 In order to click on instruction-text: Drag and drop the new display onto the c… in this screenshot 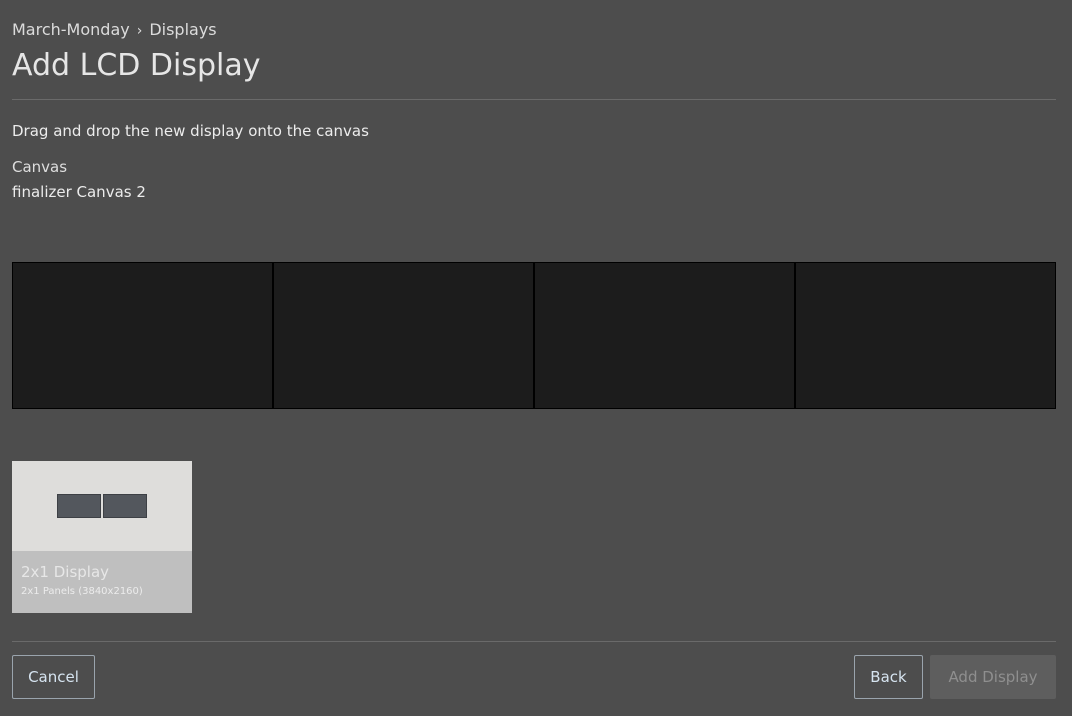, I will do `click(190, 131)`.